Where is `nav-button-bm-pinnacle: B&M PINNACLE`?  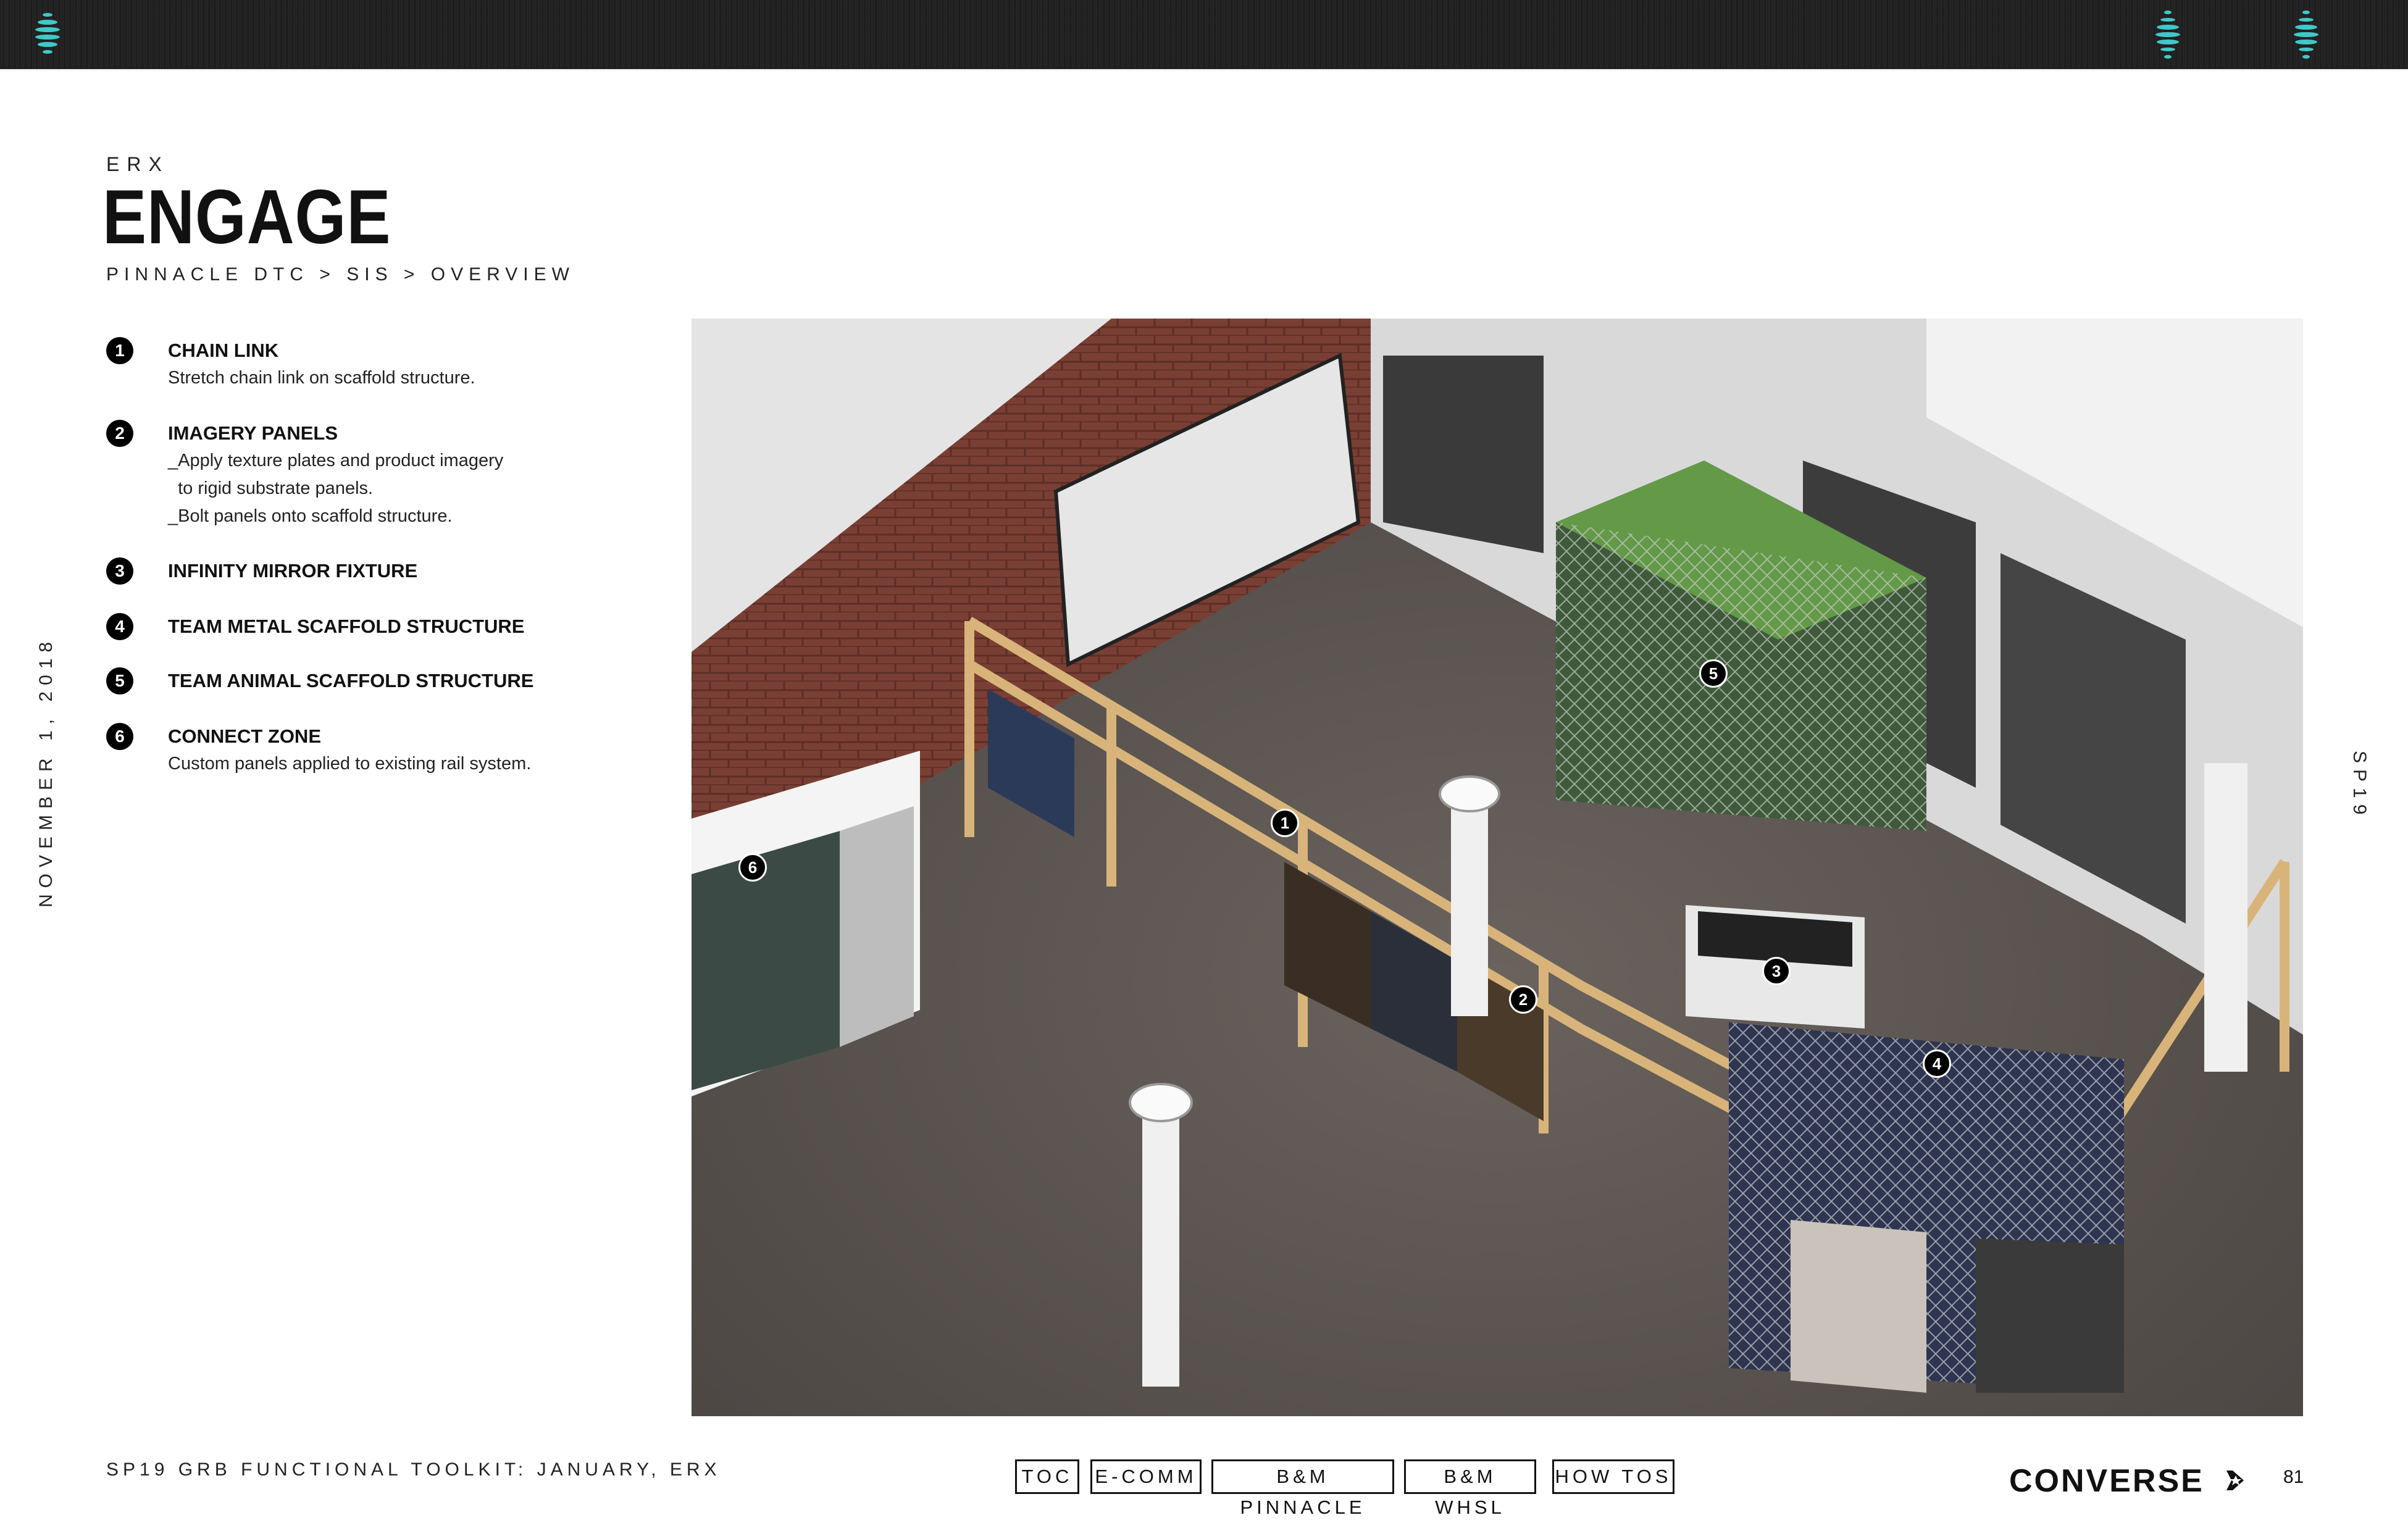 nav-button-bm-pinnacle: B&M PINNACLE is located at coordinates (1302, 1488).